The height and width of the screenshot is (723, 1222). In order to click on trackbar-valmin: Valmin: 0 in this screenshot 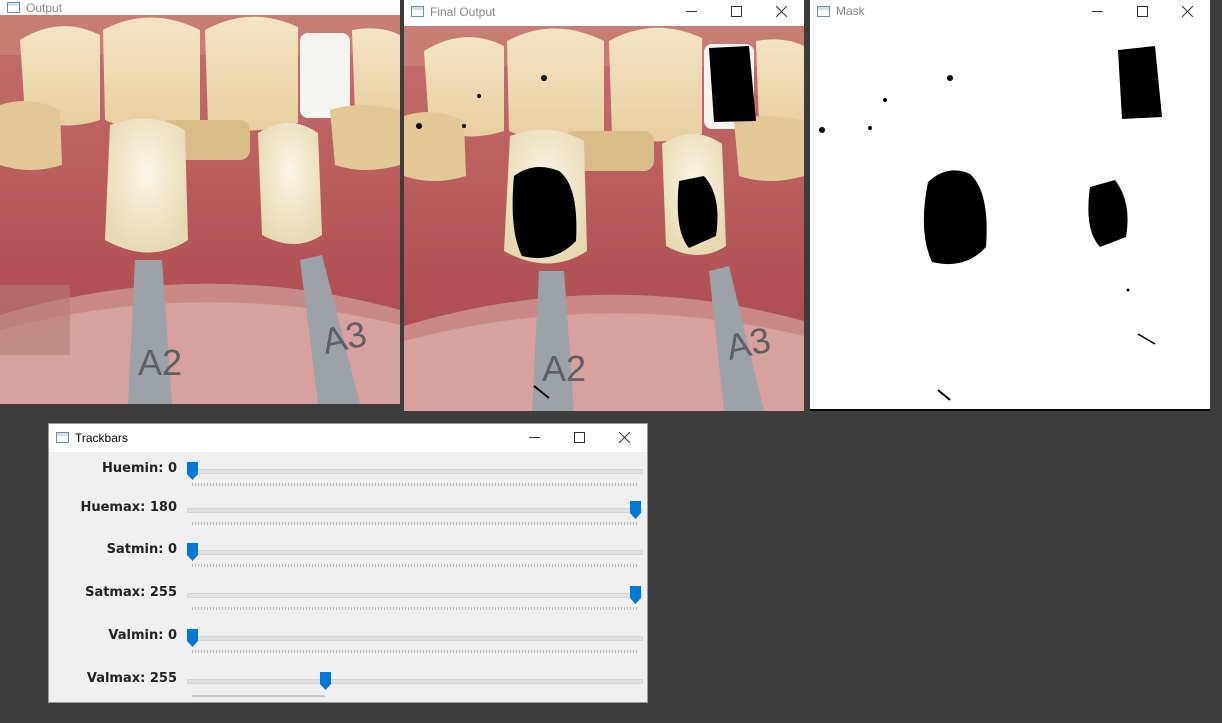, I will do `click(348, 644)`.